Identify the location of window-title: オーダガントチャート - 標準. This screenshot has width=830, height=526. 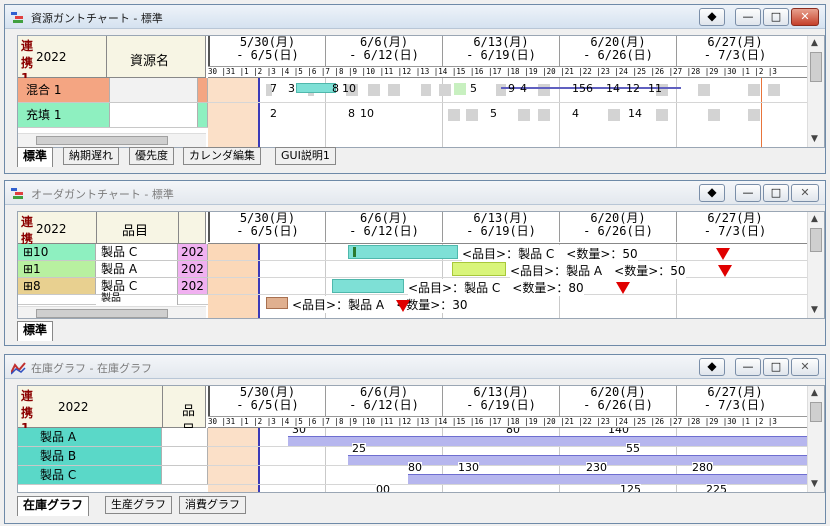
(102, 194).